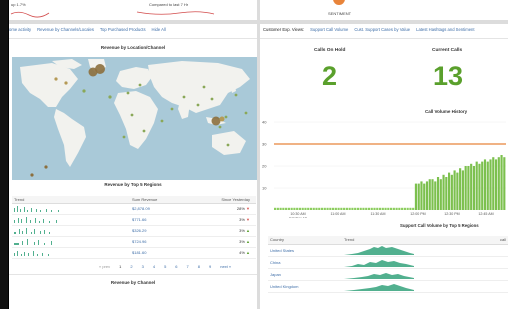  What do you see at coordinates (382, 32) in the screenshot?
I see `tab-support-cases: Cust. Support Cases by Value` at bounding box center [382, 32].